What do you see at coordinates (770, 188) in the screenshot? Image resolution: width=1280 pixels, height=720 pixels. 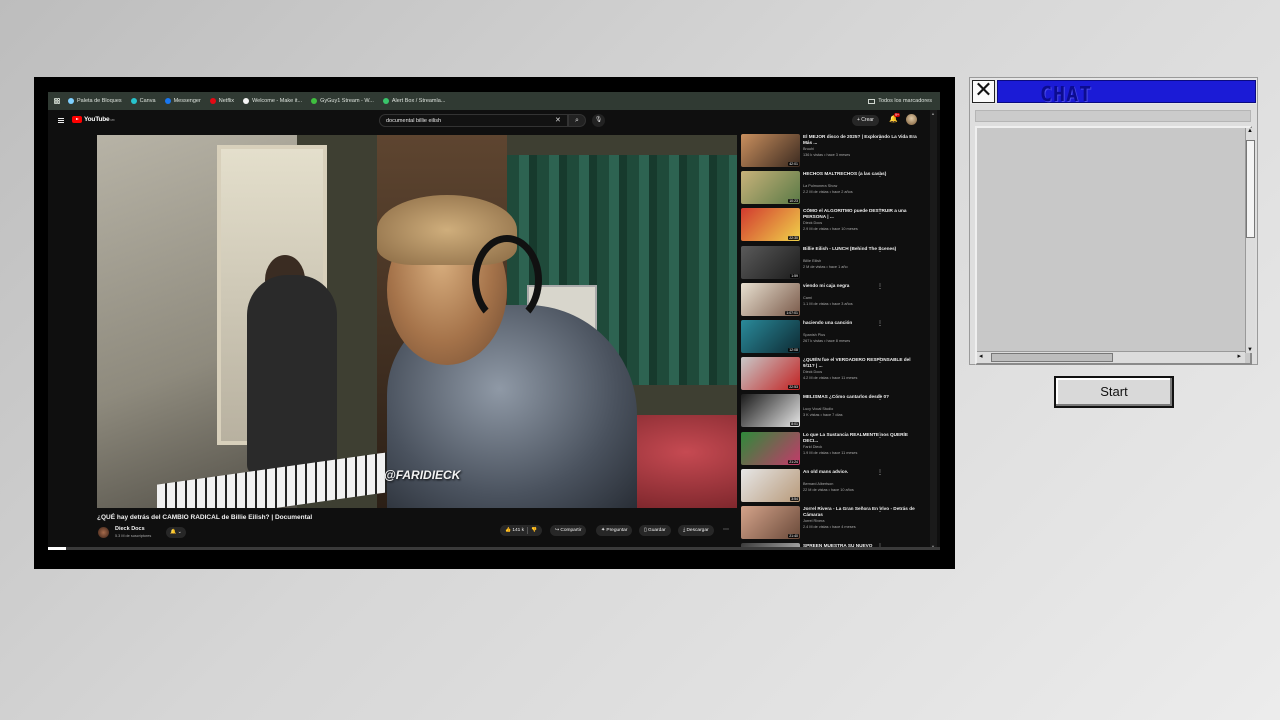 I see `video-thumbnail: 10:23` at bounding box center [770, 188].